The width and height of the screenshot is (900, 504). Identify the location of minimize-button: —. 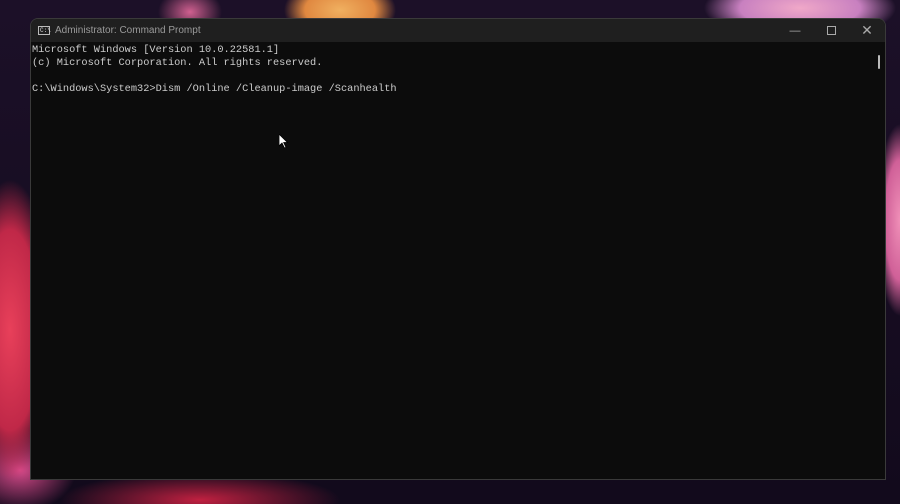
(795, 30).